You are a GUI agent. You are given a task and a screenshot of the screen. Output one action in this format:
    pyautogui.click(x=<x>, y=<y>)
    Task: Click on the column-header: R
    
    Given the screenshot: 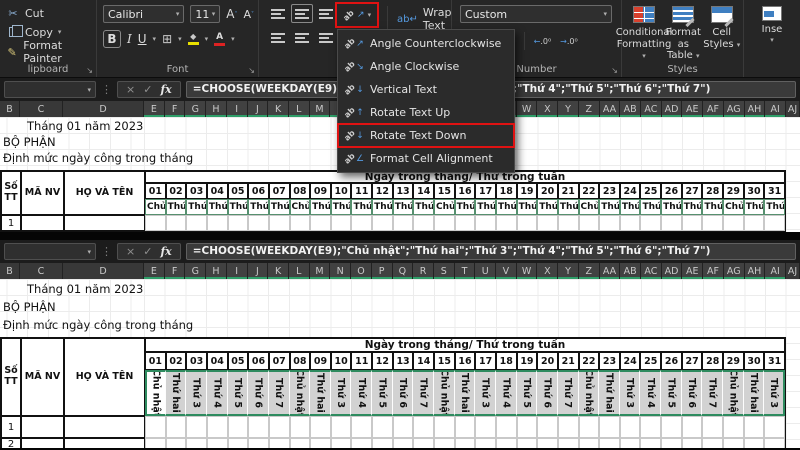 What is the action you would take?
    pyautogui.click(x=423, y=271)
    